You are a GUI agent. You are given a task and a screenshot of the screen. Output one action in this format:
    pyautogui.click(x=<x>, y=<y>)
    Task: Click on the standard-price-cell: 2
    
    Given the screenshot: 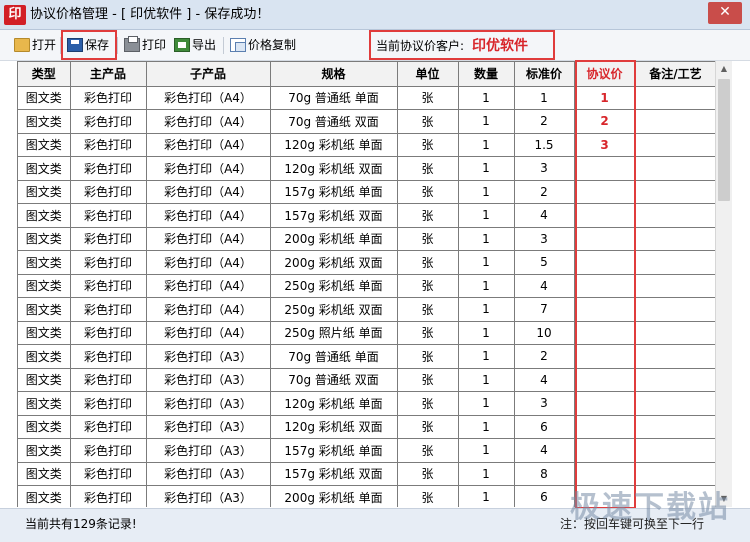 What is the action you would take?
    pyautogui.click(x=544, y=192)
    